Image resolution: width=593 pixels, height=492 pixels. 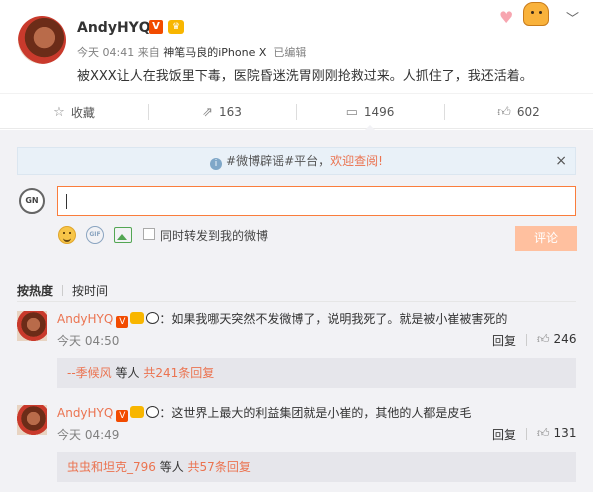 What do you see at coordinates (42, 40) in the screenshot?
I see `author-avatar` at bounding box center [42, 40].